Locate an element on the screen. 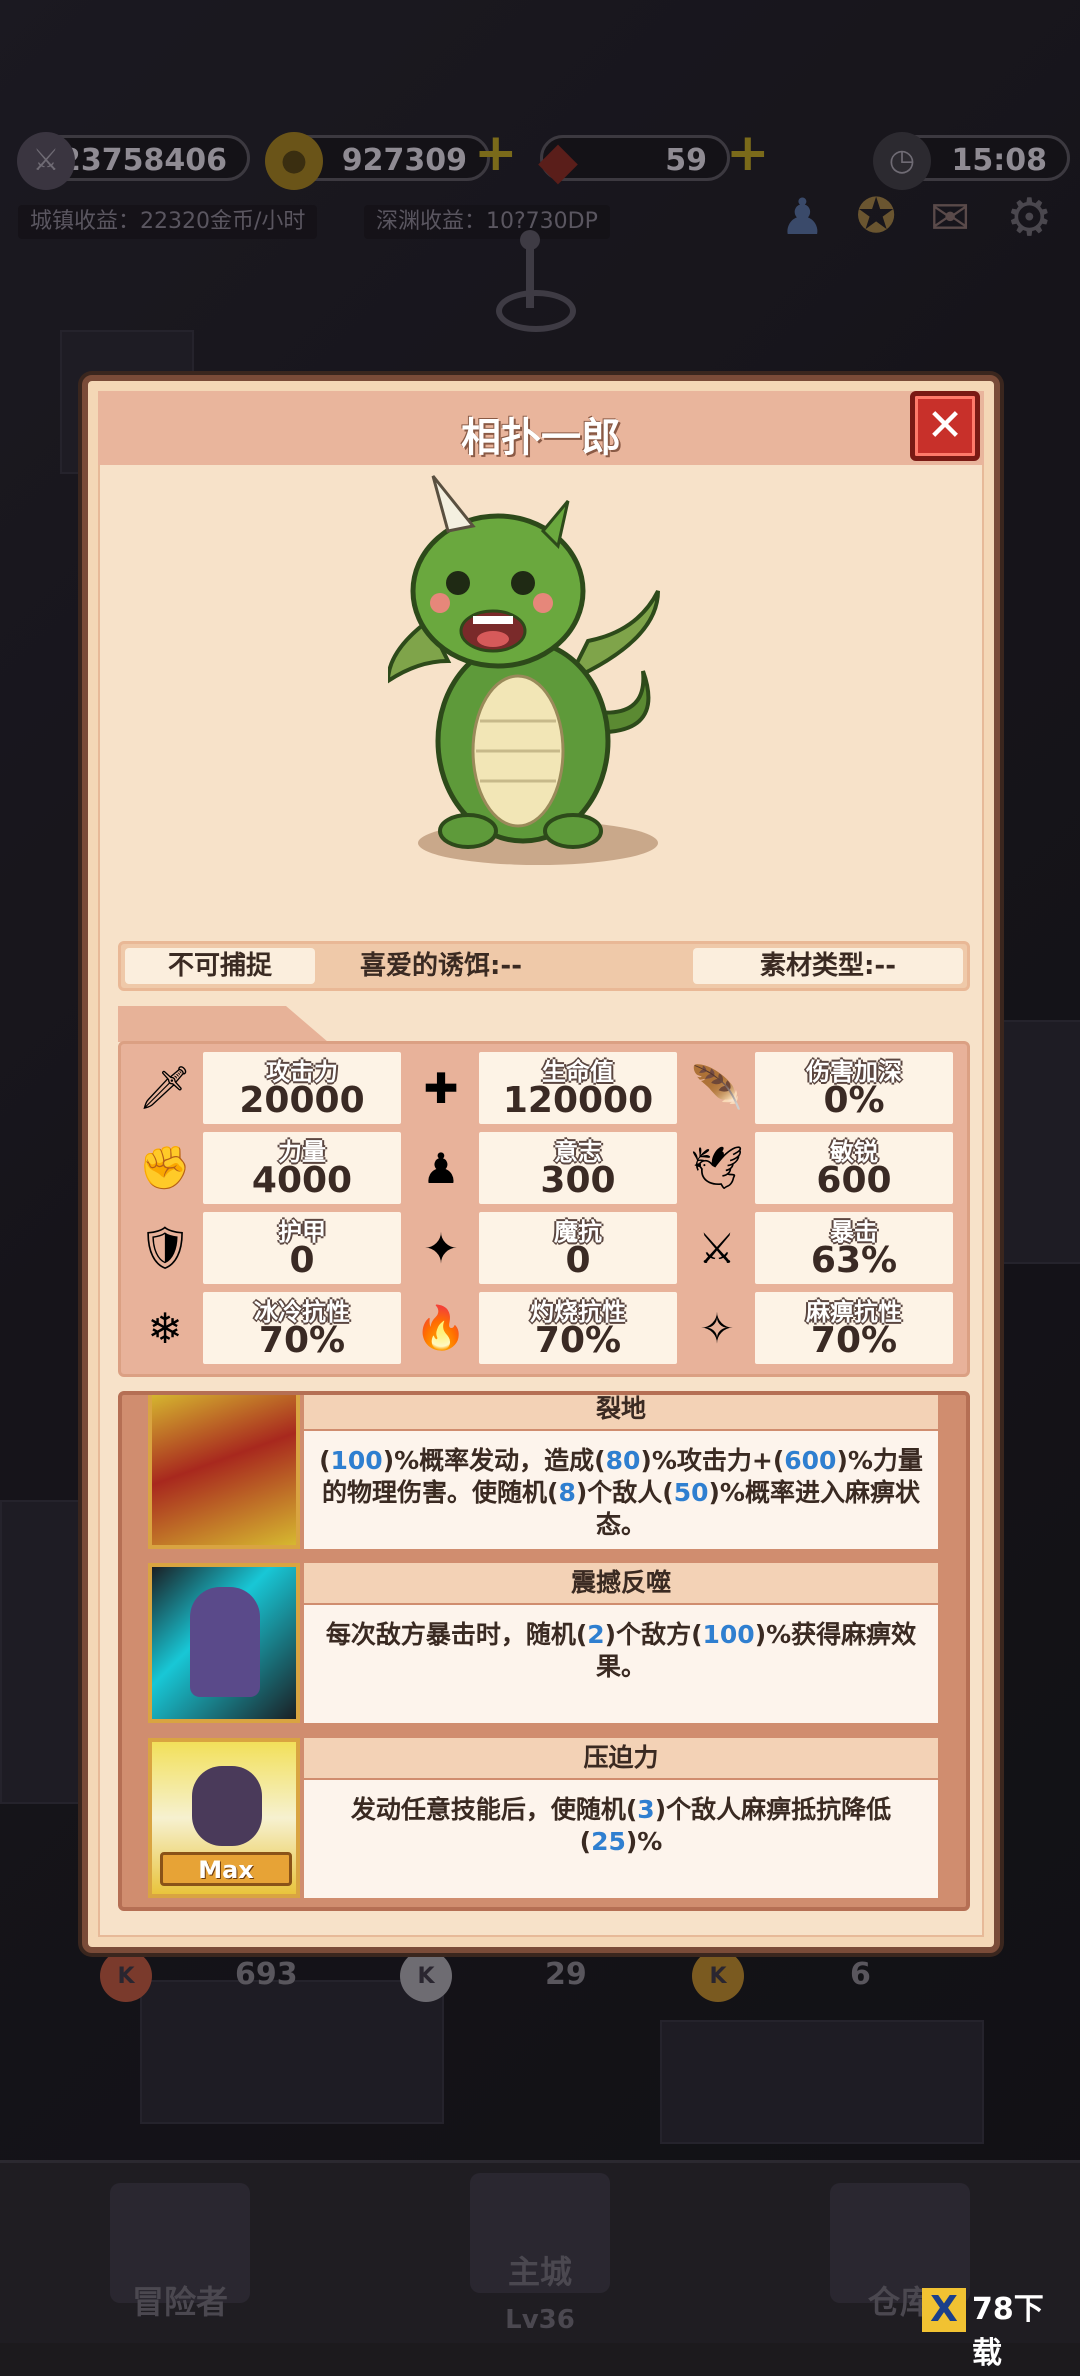 This screenshot has height=2376, width=1080. skill-description: 发动任意技能后，使随机(3)个敌人麻痹抵抗降低(25)% is located at coordinates (621, 1839).